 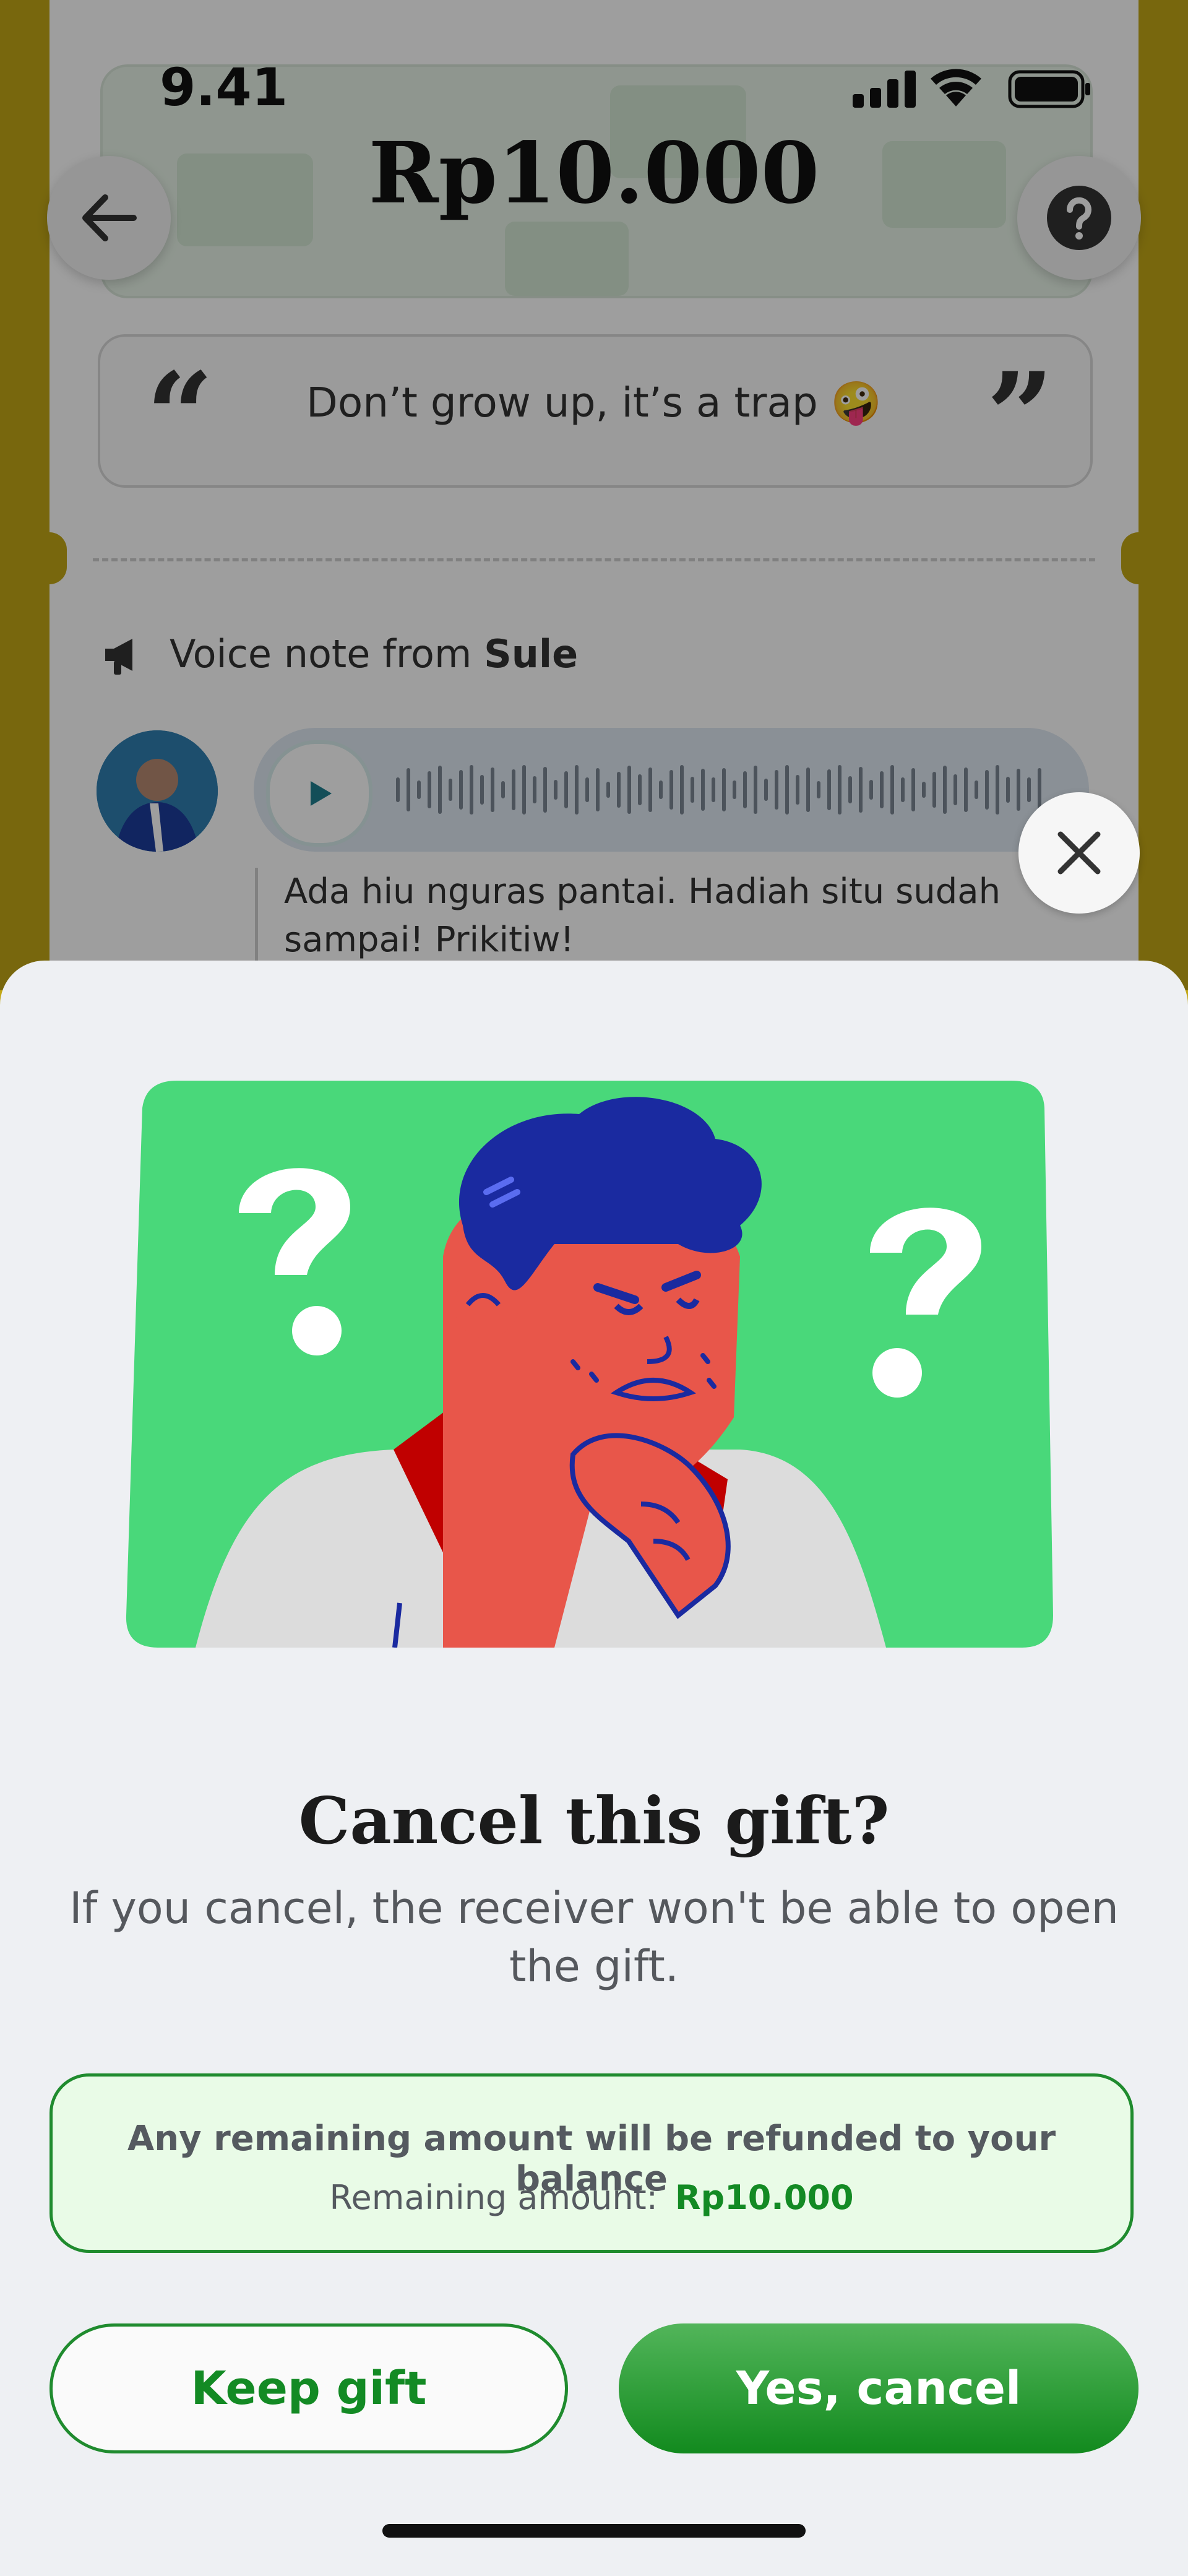 What do you see at coordinates (594, 1821) in the screenshot?
I see `sheet-title: Cancel this gift?` at bounding box center [594, 1821].